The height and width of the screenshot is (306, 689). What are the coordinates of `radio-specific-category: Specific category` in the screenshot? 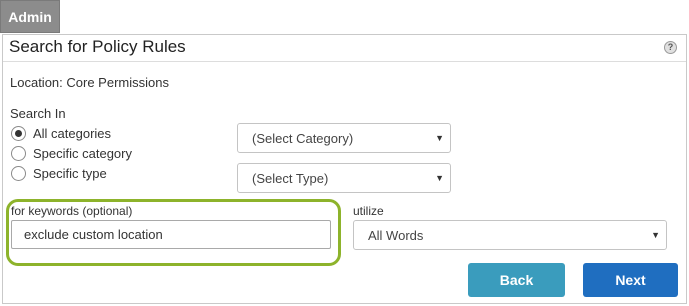 It's located at (71, 153).